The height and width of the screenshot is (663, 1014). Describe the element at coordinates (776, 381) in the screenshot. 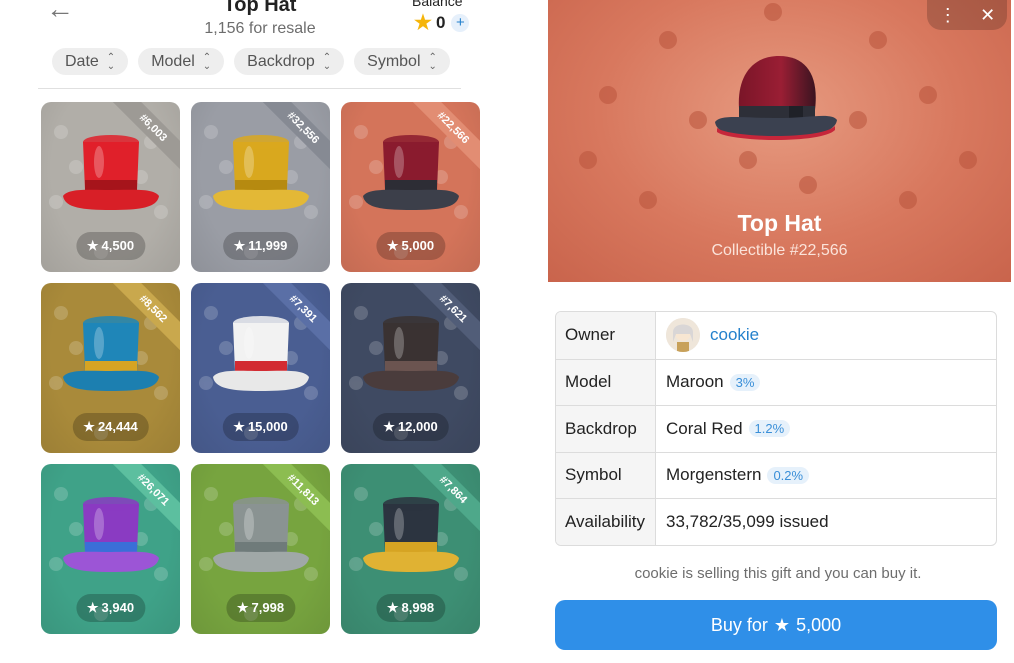

I see `model-row: Model Maroon 3%` at that location.